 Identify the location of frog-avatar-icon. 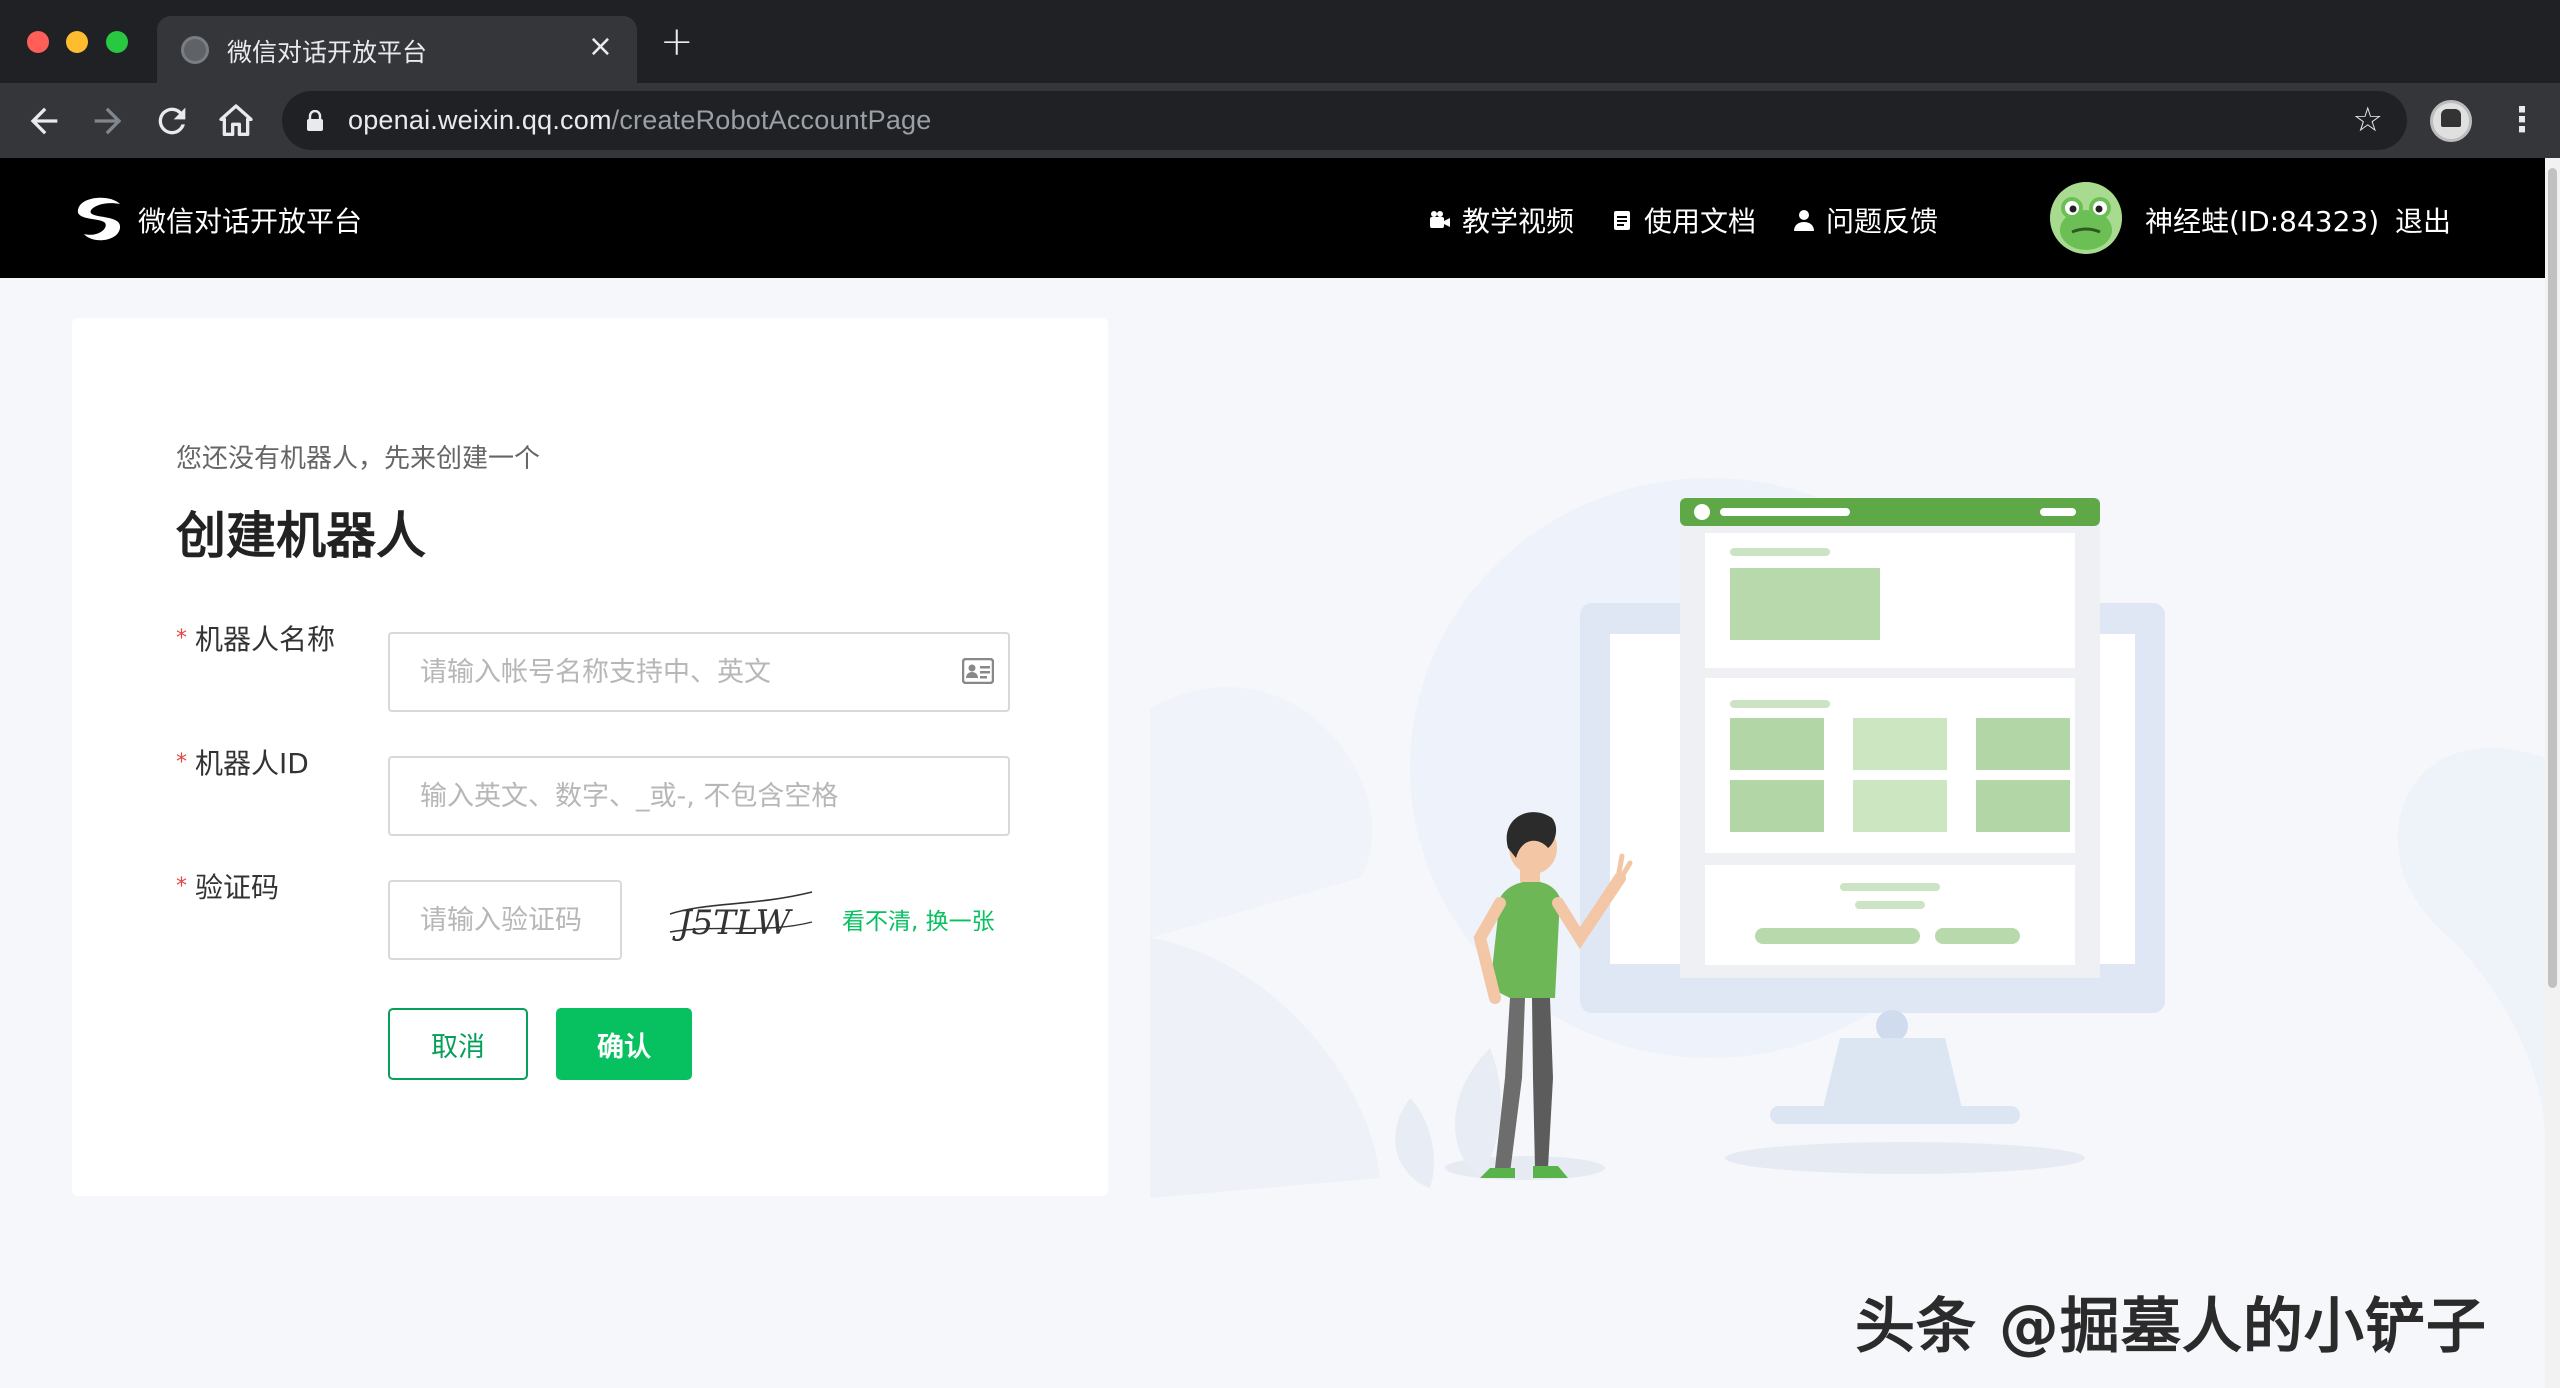
(2086, 218).